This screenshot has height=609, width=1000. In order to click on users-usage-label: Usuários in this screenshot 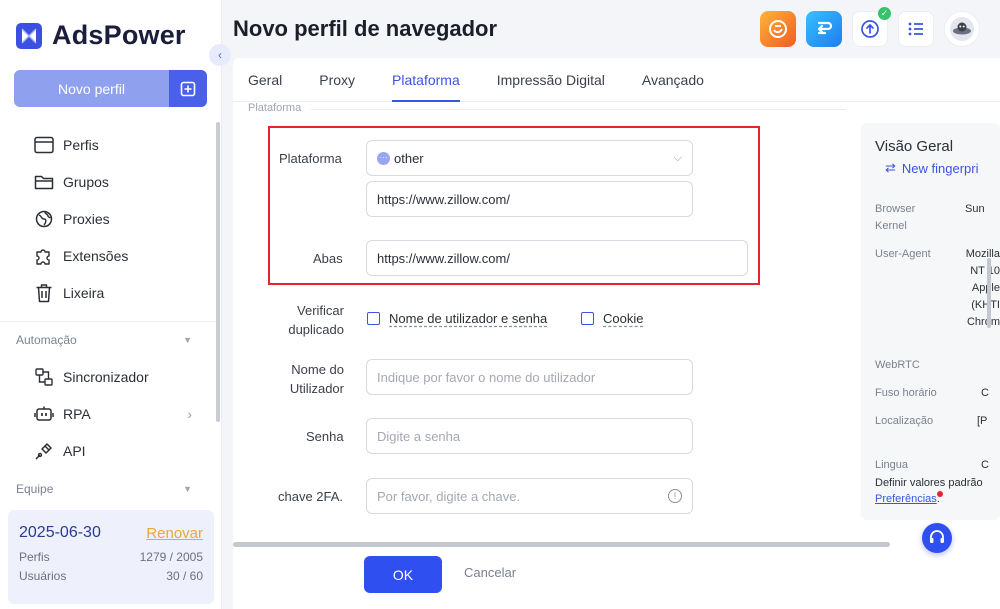, I will do `click(43, 576)`.